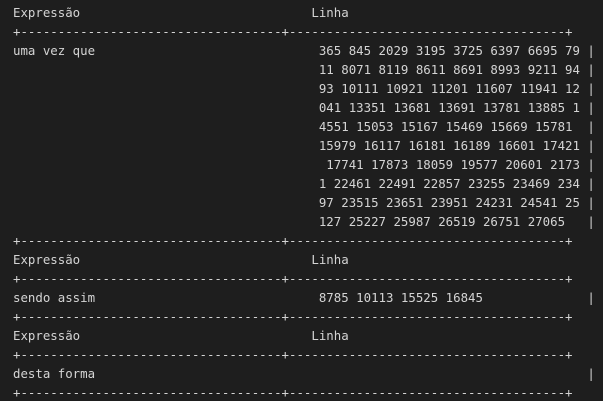 This screenshot has height=401, width=603. What do you see at coordinates (304, 88) in the screenshot?
I see `table-row-continuation: 93 10111 10921 11201 11607 11941 12 |` at bounding box center [304, 88].